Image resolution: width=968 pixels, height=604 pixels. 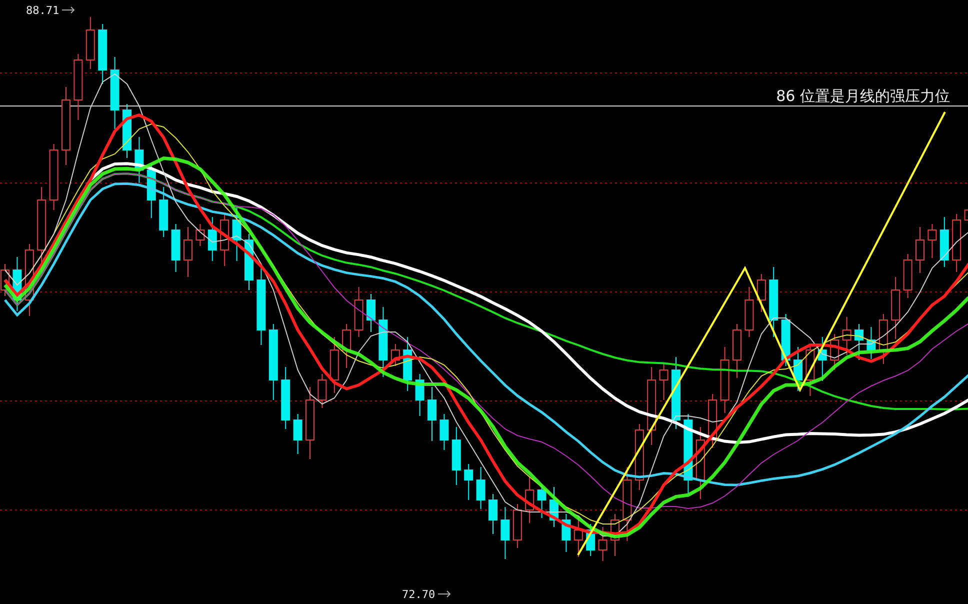 What do you see at coordinates (419, 594) in the screenshot?
I see `low-price-label: 72.70` at bounding box center [419, 594].